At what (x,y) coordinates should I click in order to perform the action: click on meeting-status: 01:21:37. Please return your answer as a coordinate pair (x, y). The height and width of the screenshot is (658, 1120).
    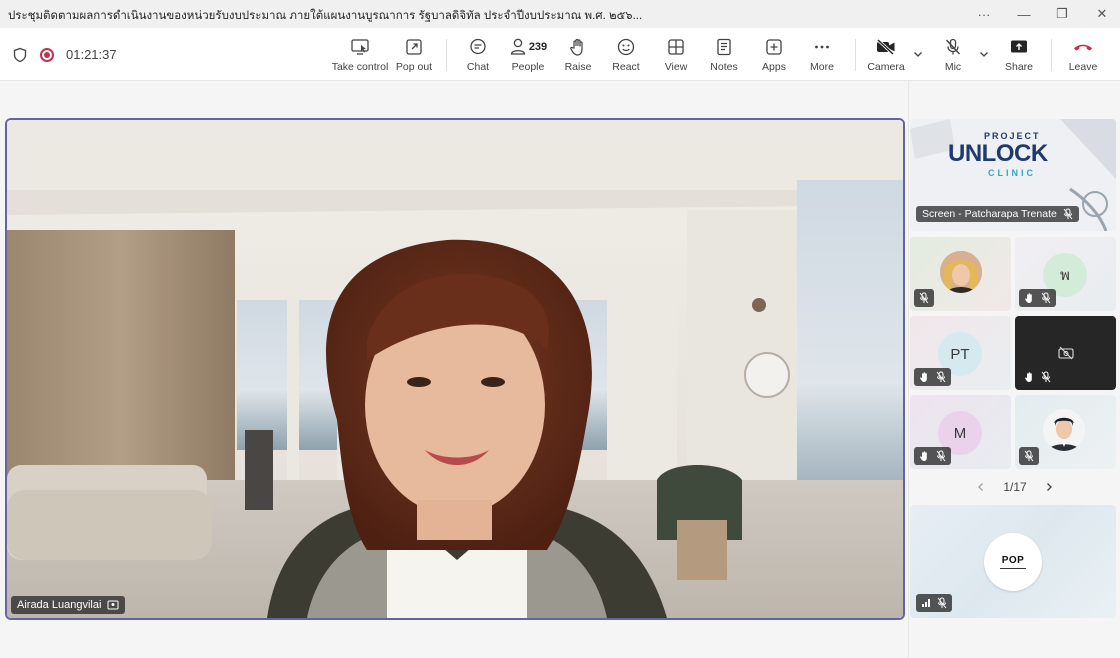
    Looking at the image, I should click on (64, 54).